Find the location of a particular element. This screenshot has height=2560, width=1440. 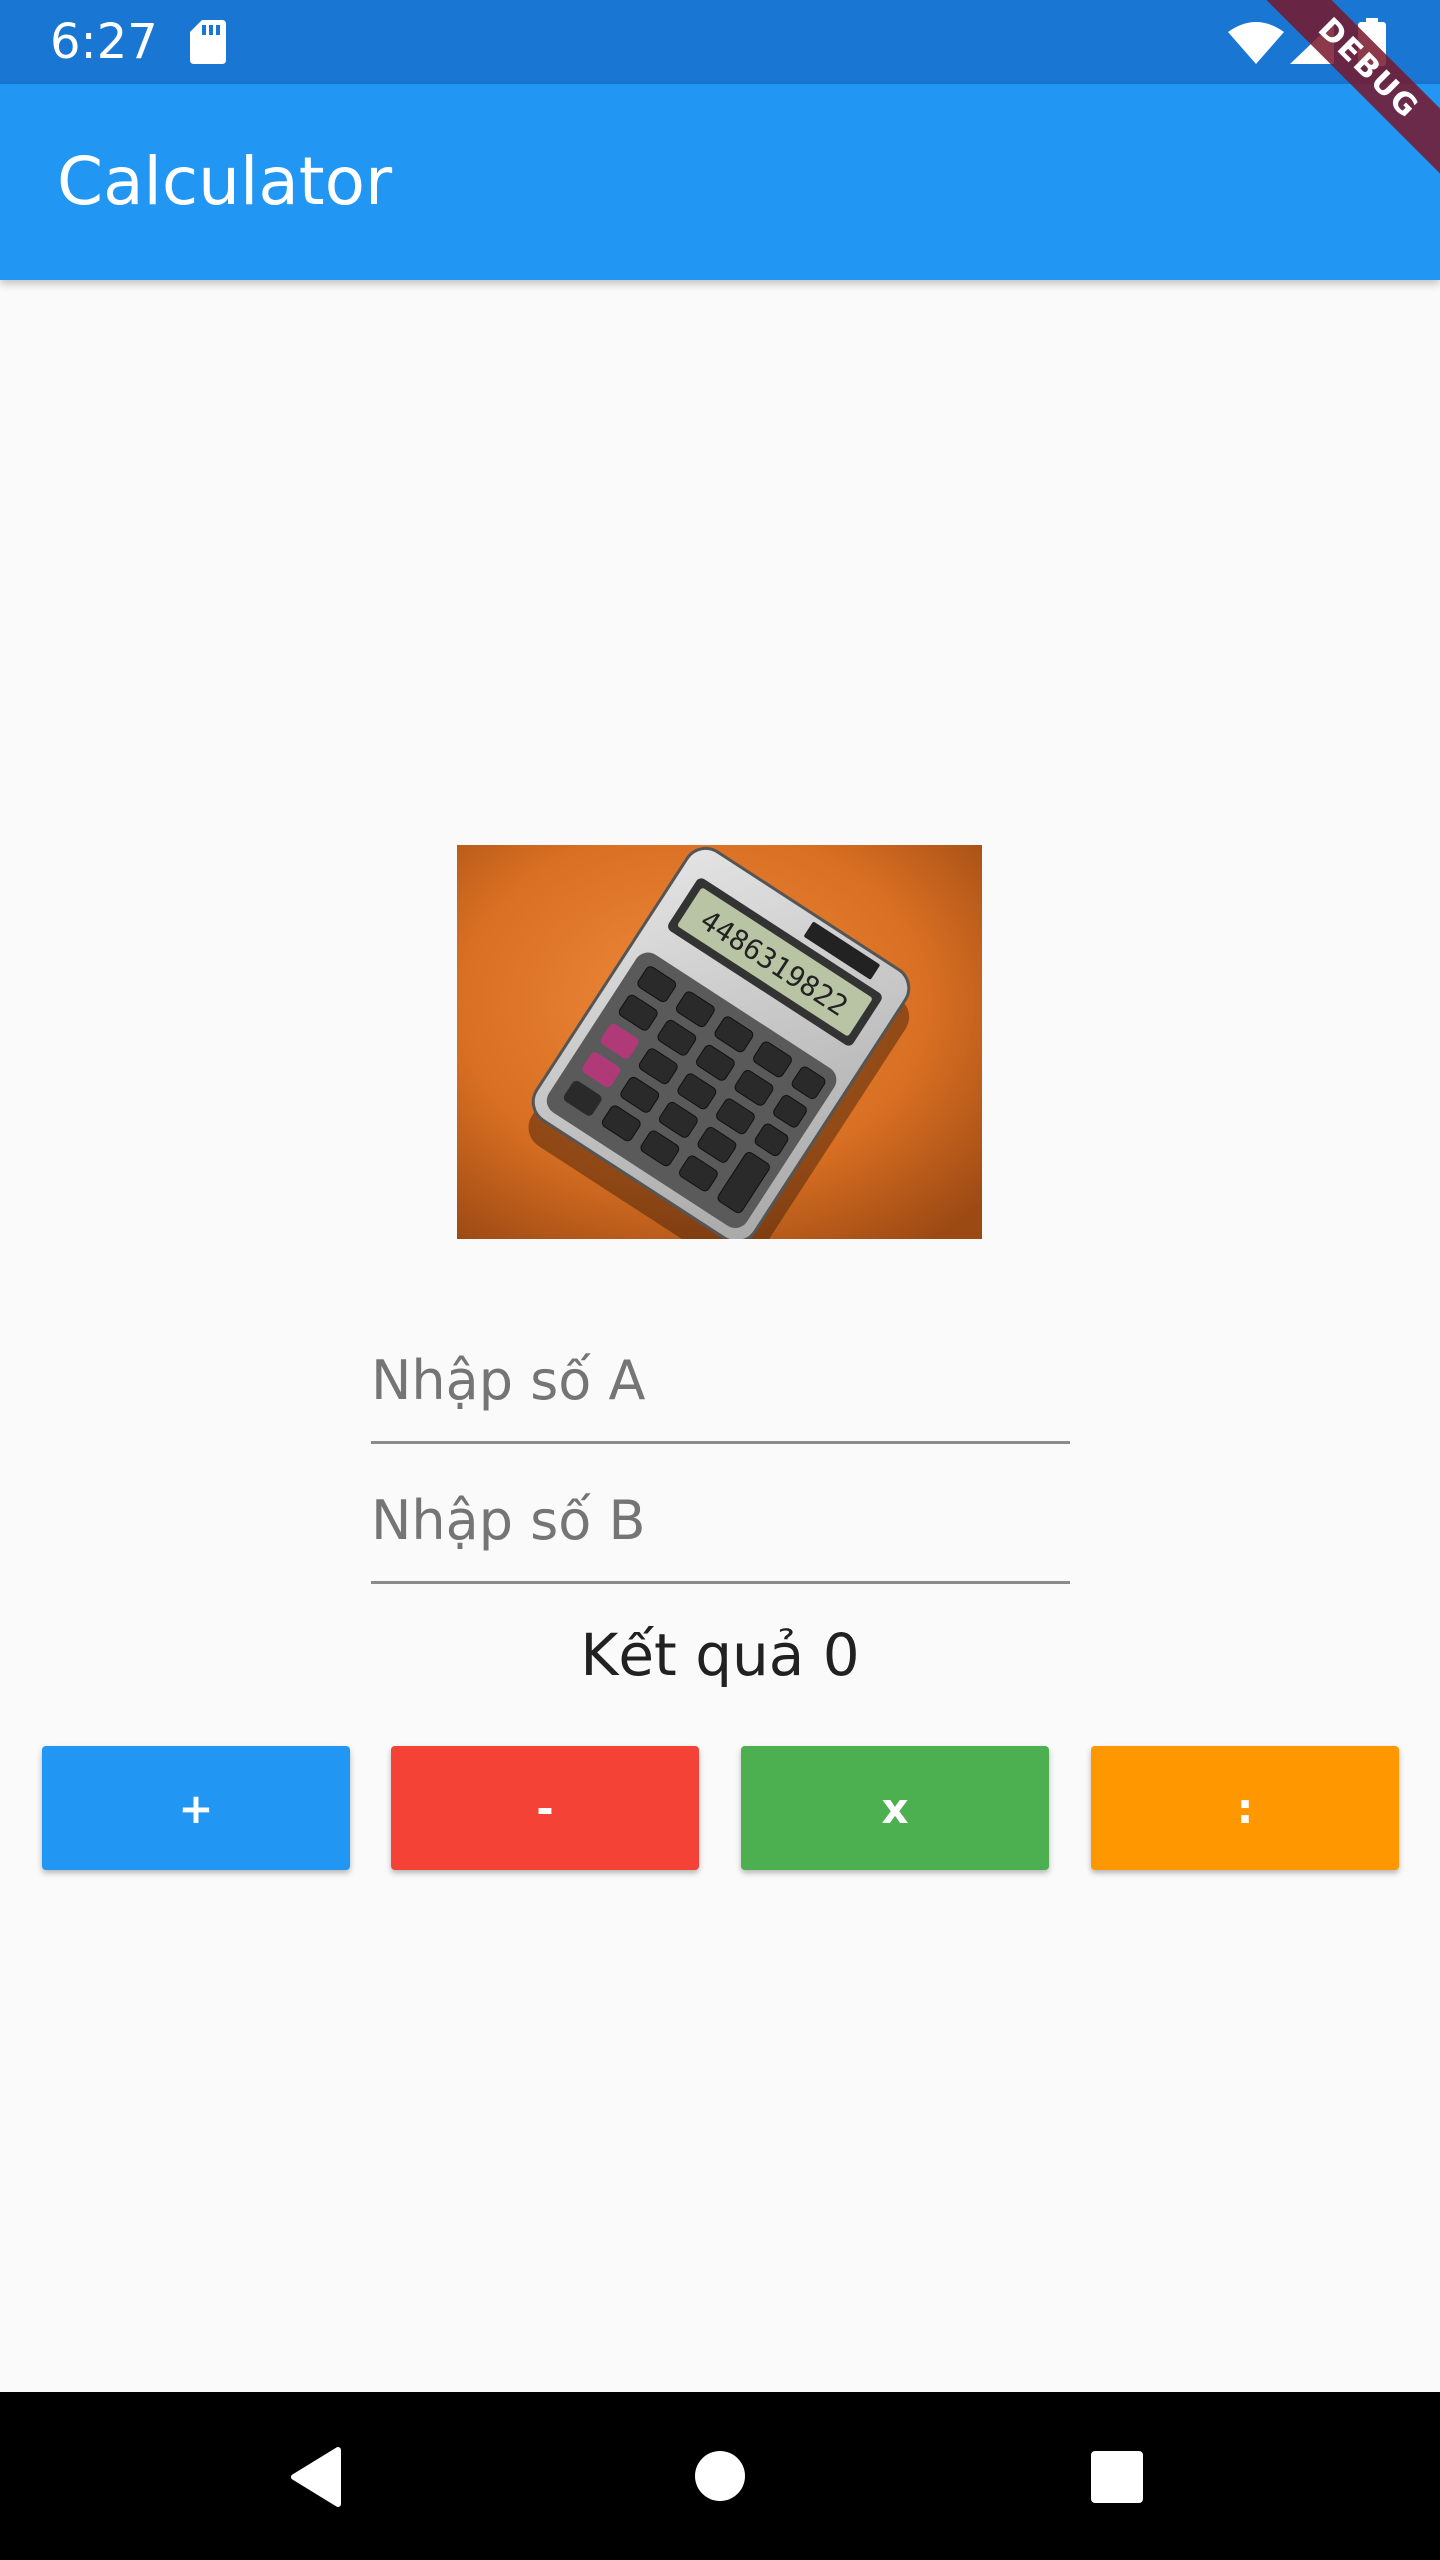

back-icon is located at coordinates (315, 2477).